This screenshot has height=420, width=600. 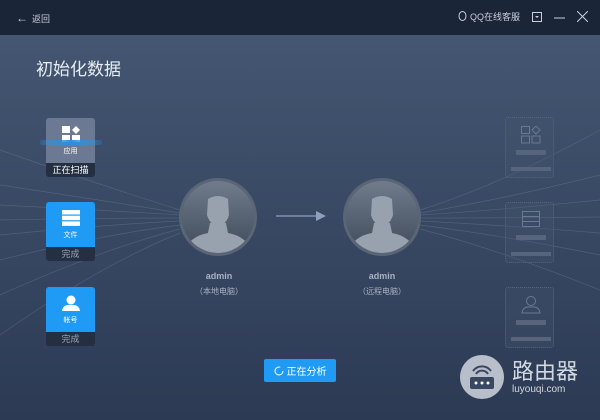 I want to click on qq-icon, so click(x=462, y=16).